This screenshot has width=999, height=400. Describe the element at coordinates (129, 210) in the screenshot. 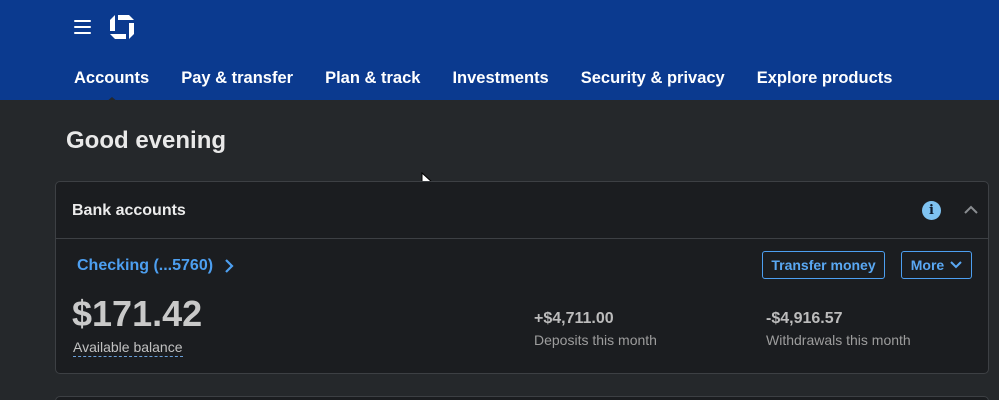

I see `bank-accounts-title: Bank accounts` at that location.